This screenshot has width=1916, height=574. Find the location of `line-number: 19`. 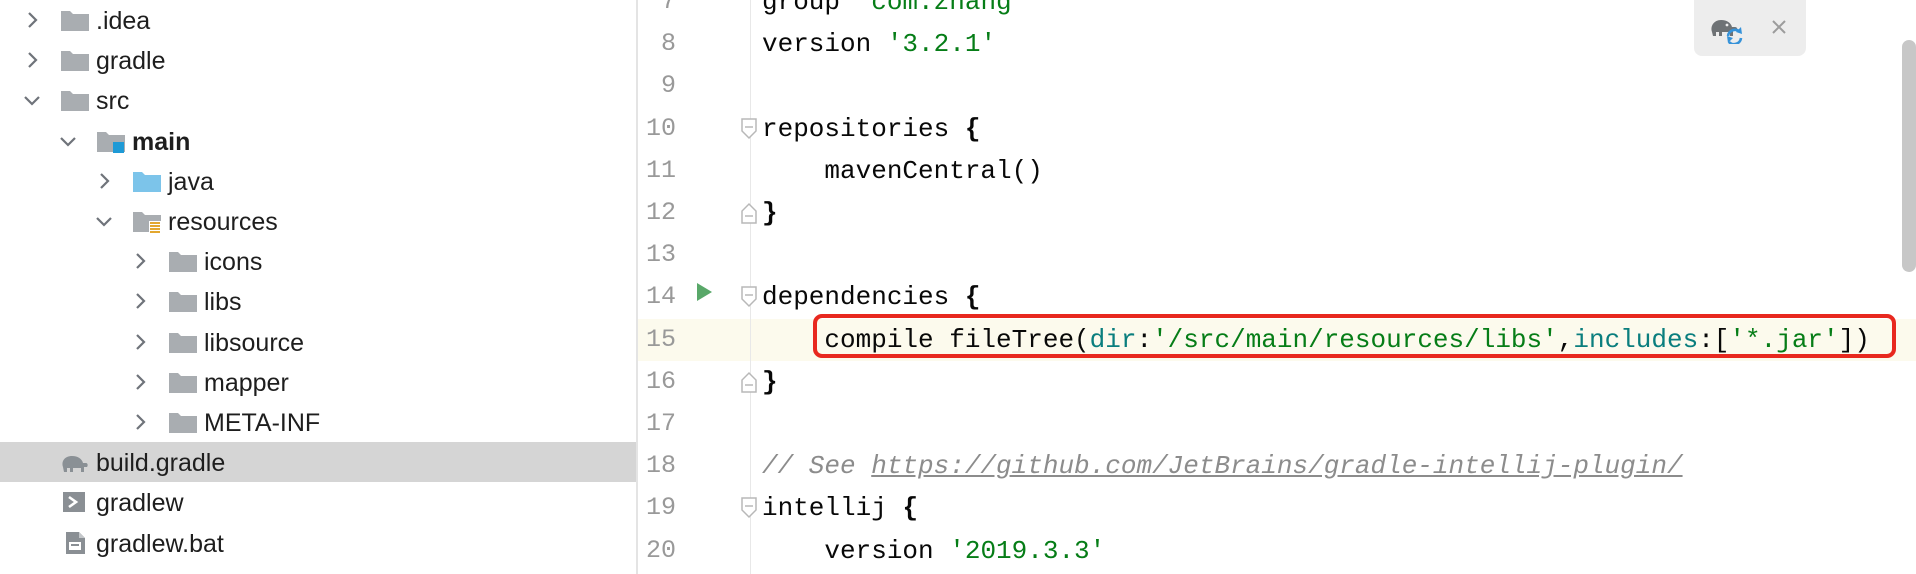

line-number: 19 is located at coordinates (660, 507).